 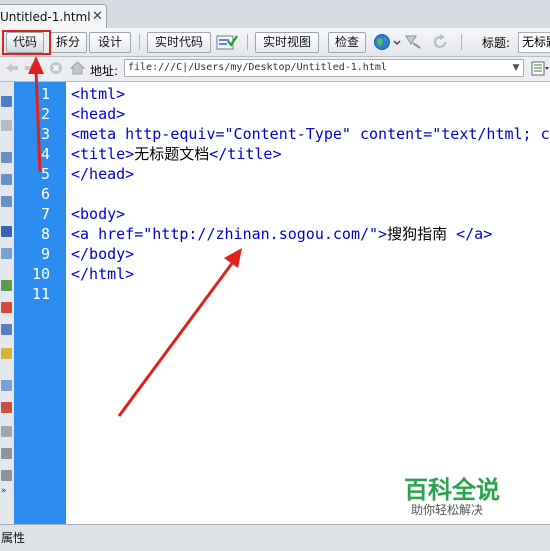 I want to click on annotation-arrow-up, so click(x=36, y=114).